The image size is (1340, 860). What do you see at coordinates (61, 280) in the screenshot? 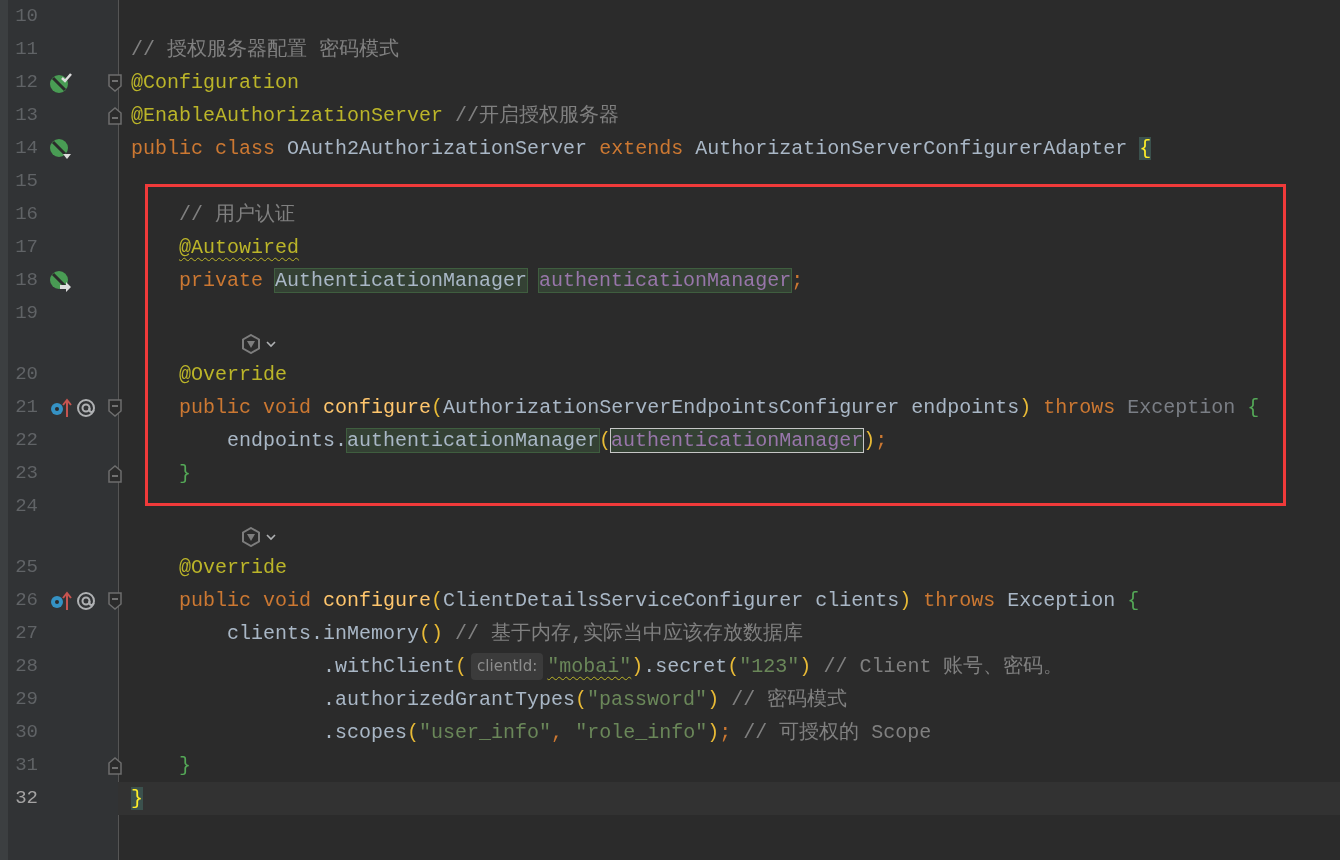
I see `bean-arrow-icon` at bounding box center [61, 280].